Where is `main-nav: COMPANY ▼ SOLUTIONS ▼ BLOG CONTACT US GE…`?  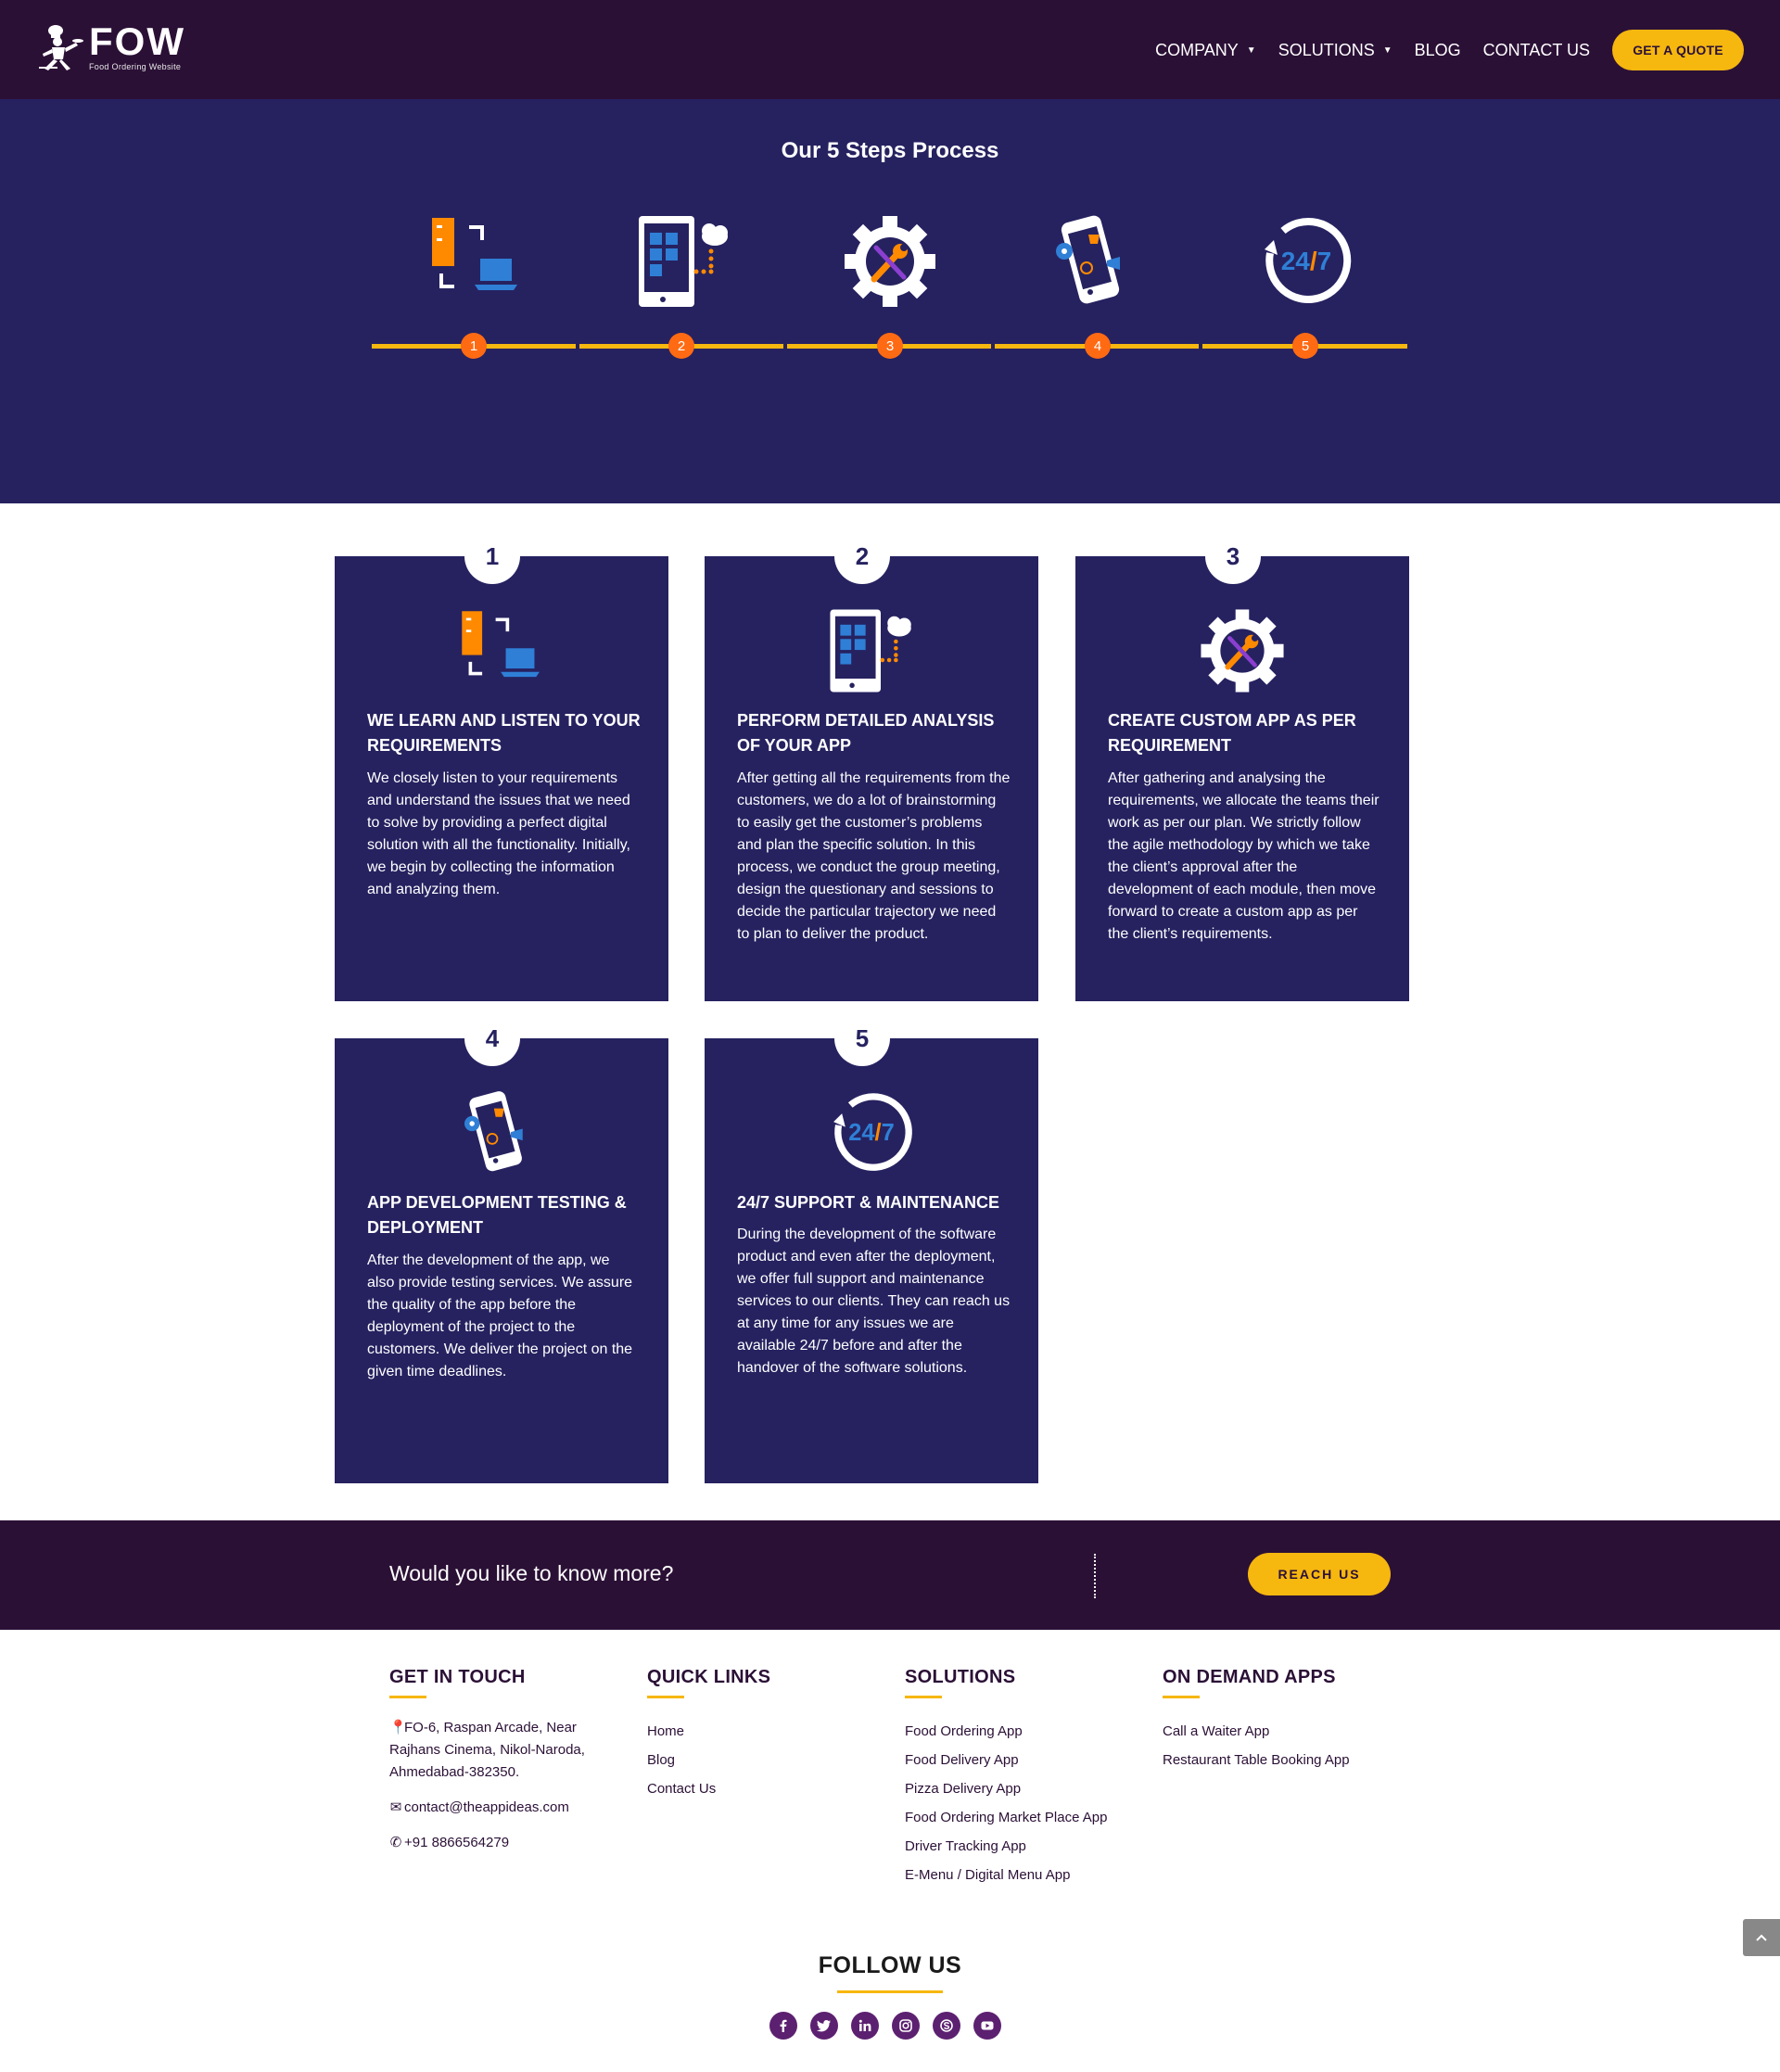 main-nav: COMPANY ▼ SOLUTIONS ▼ BLOG CONTACT US GE… is located at coordinates (1438, 50).